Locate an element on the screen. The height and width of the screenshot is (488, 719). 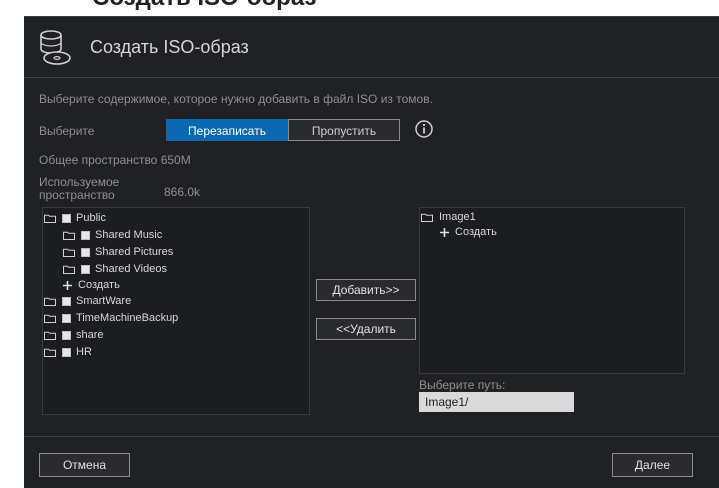
tree-item-hr: HR is located at coordinates (68, 352).